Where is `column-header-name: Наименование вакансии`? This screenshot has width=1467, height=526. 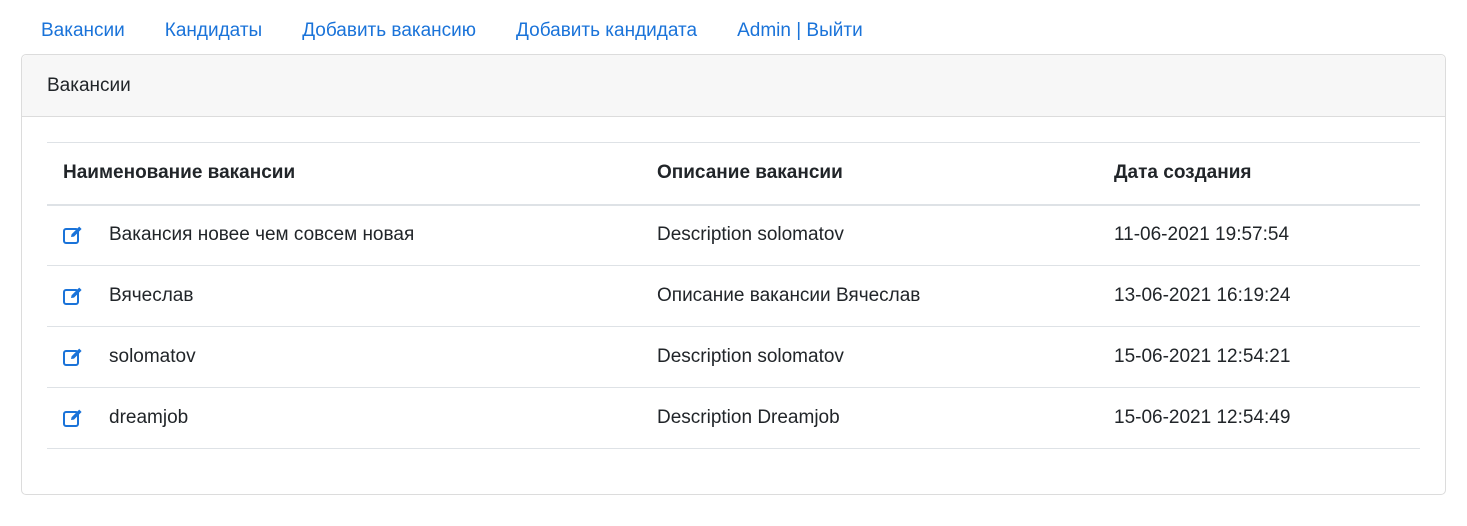
column-header-name: Наименование вакансии is located at coordinates (344, 174).